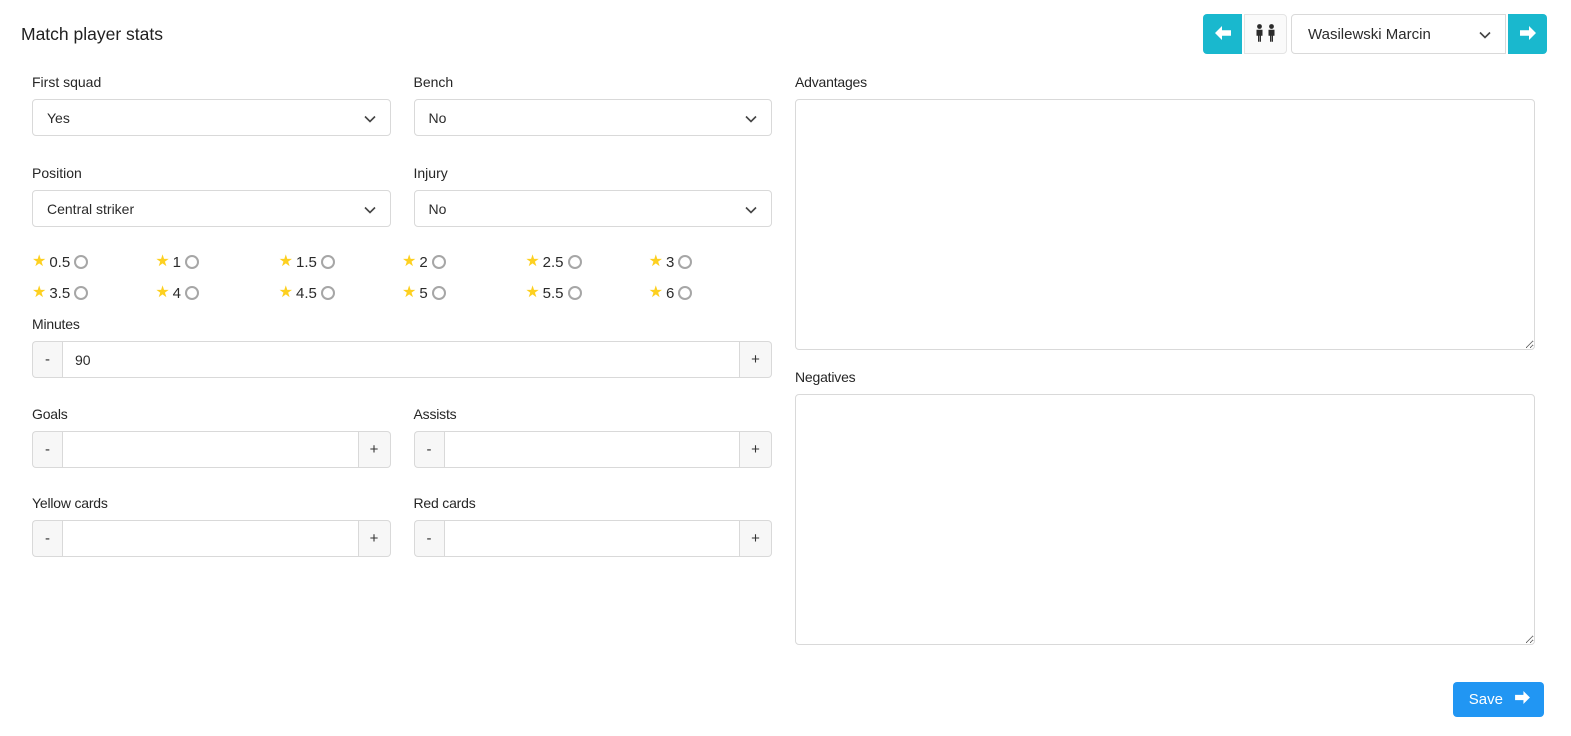  I want to click on red-cards-field: Red cards - +, so click(592, 526).